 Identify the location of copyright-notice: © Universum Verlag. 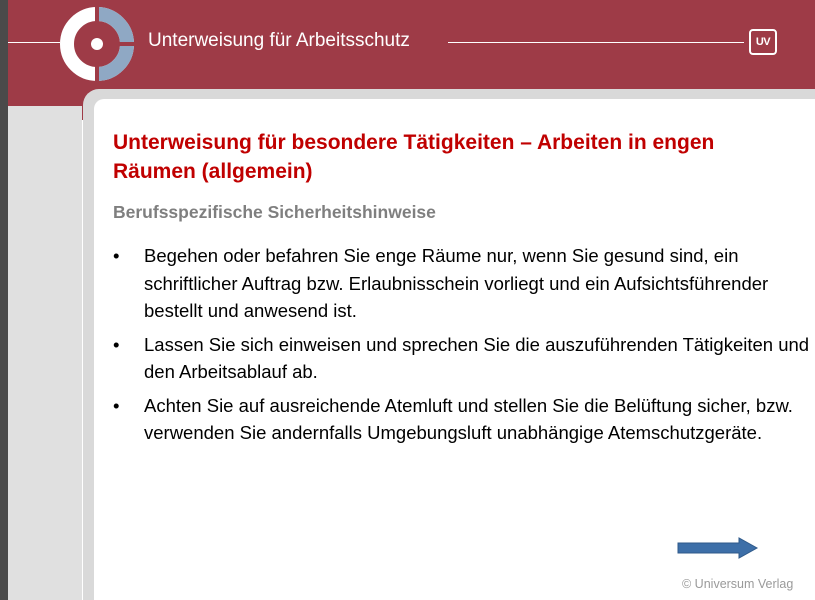
(738, 584).